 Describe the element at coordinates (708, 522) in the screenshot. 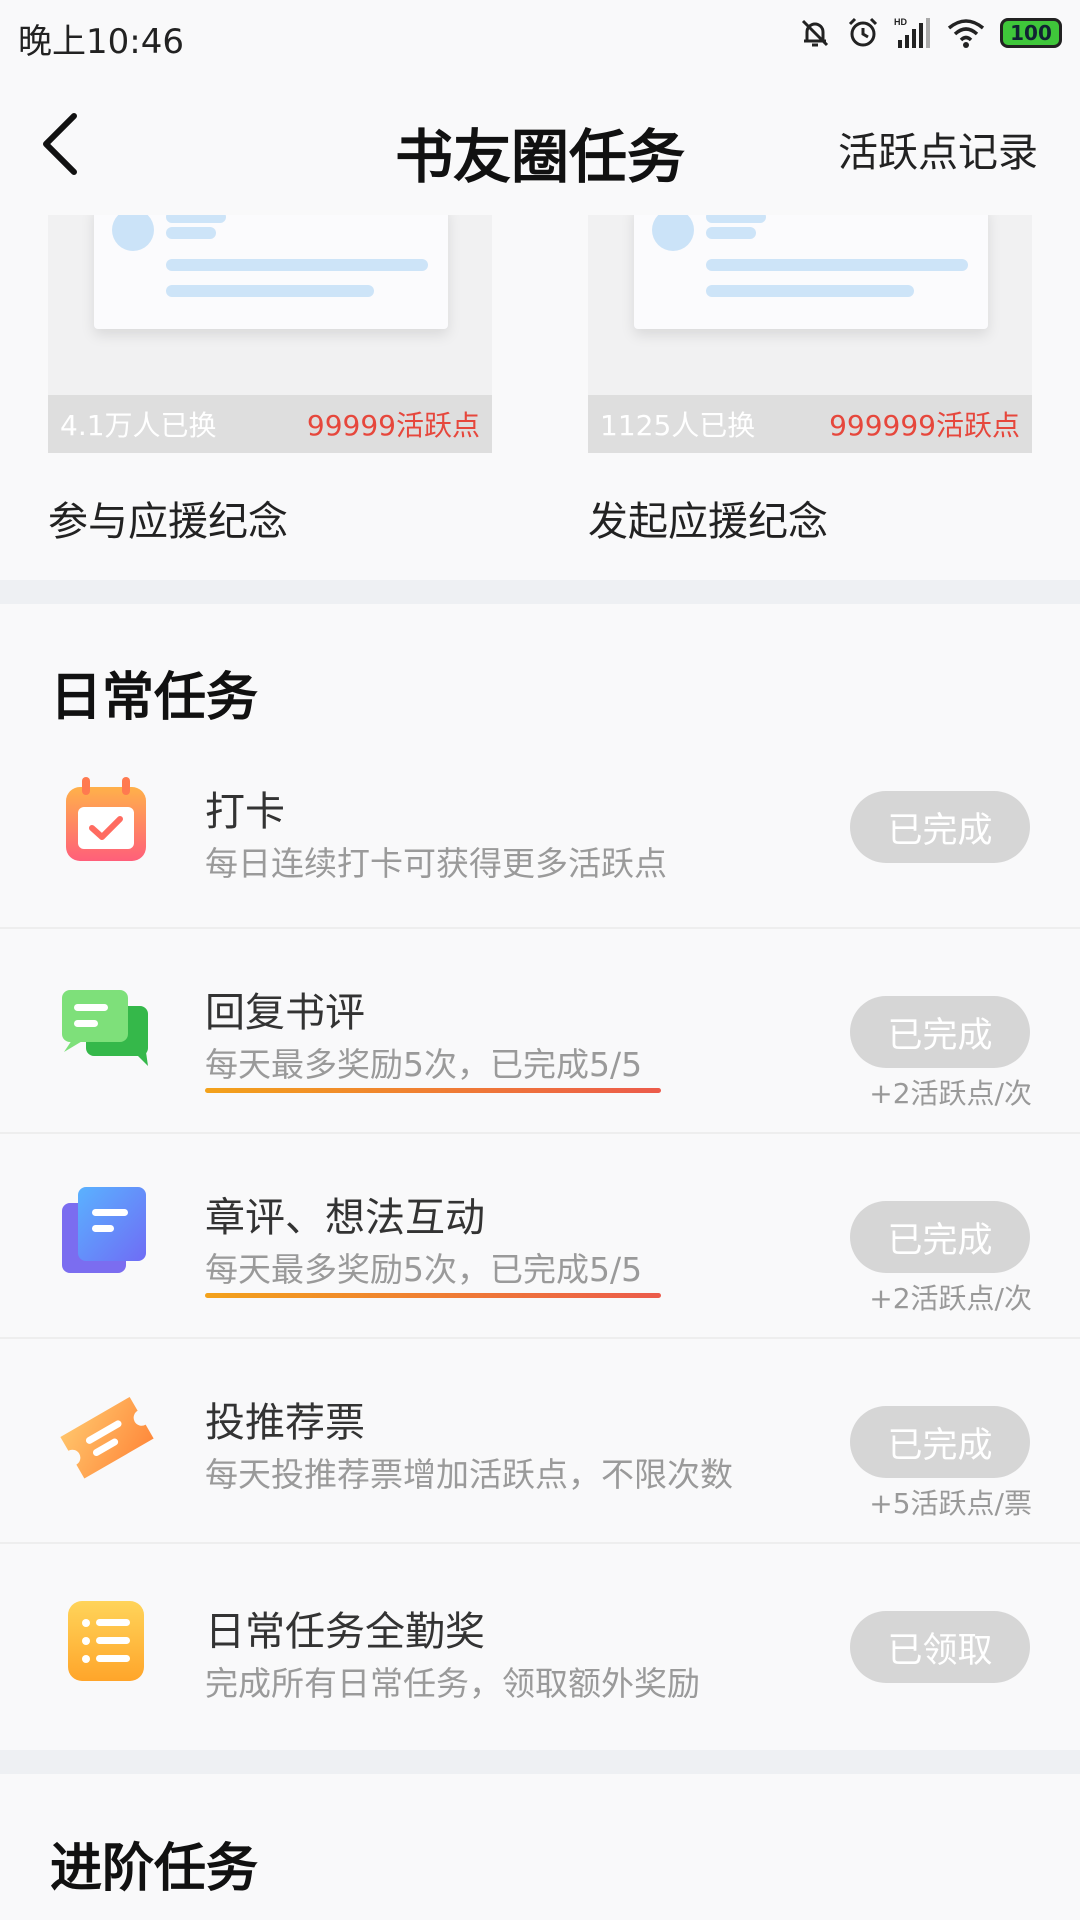

I see `card-name: 发起应援纪念` at that location.